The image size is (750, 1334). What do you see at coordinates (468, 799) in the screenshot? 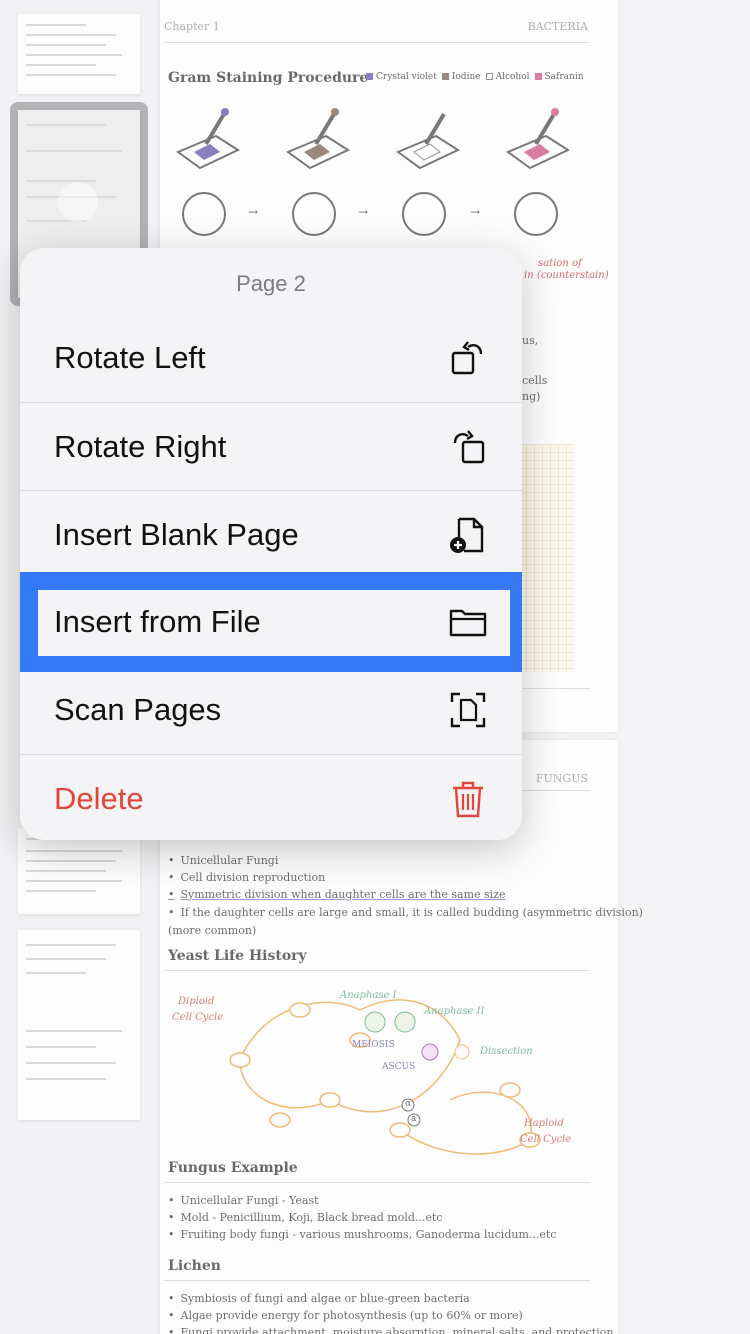
I see `trash-icon` at bounding box center [468, 799].